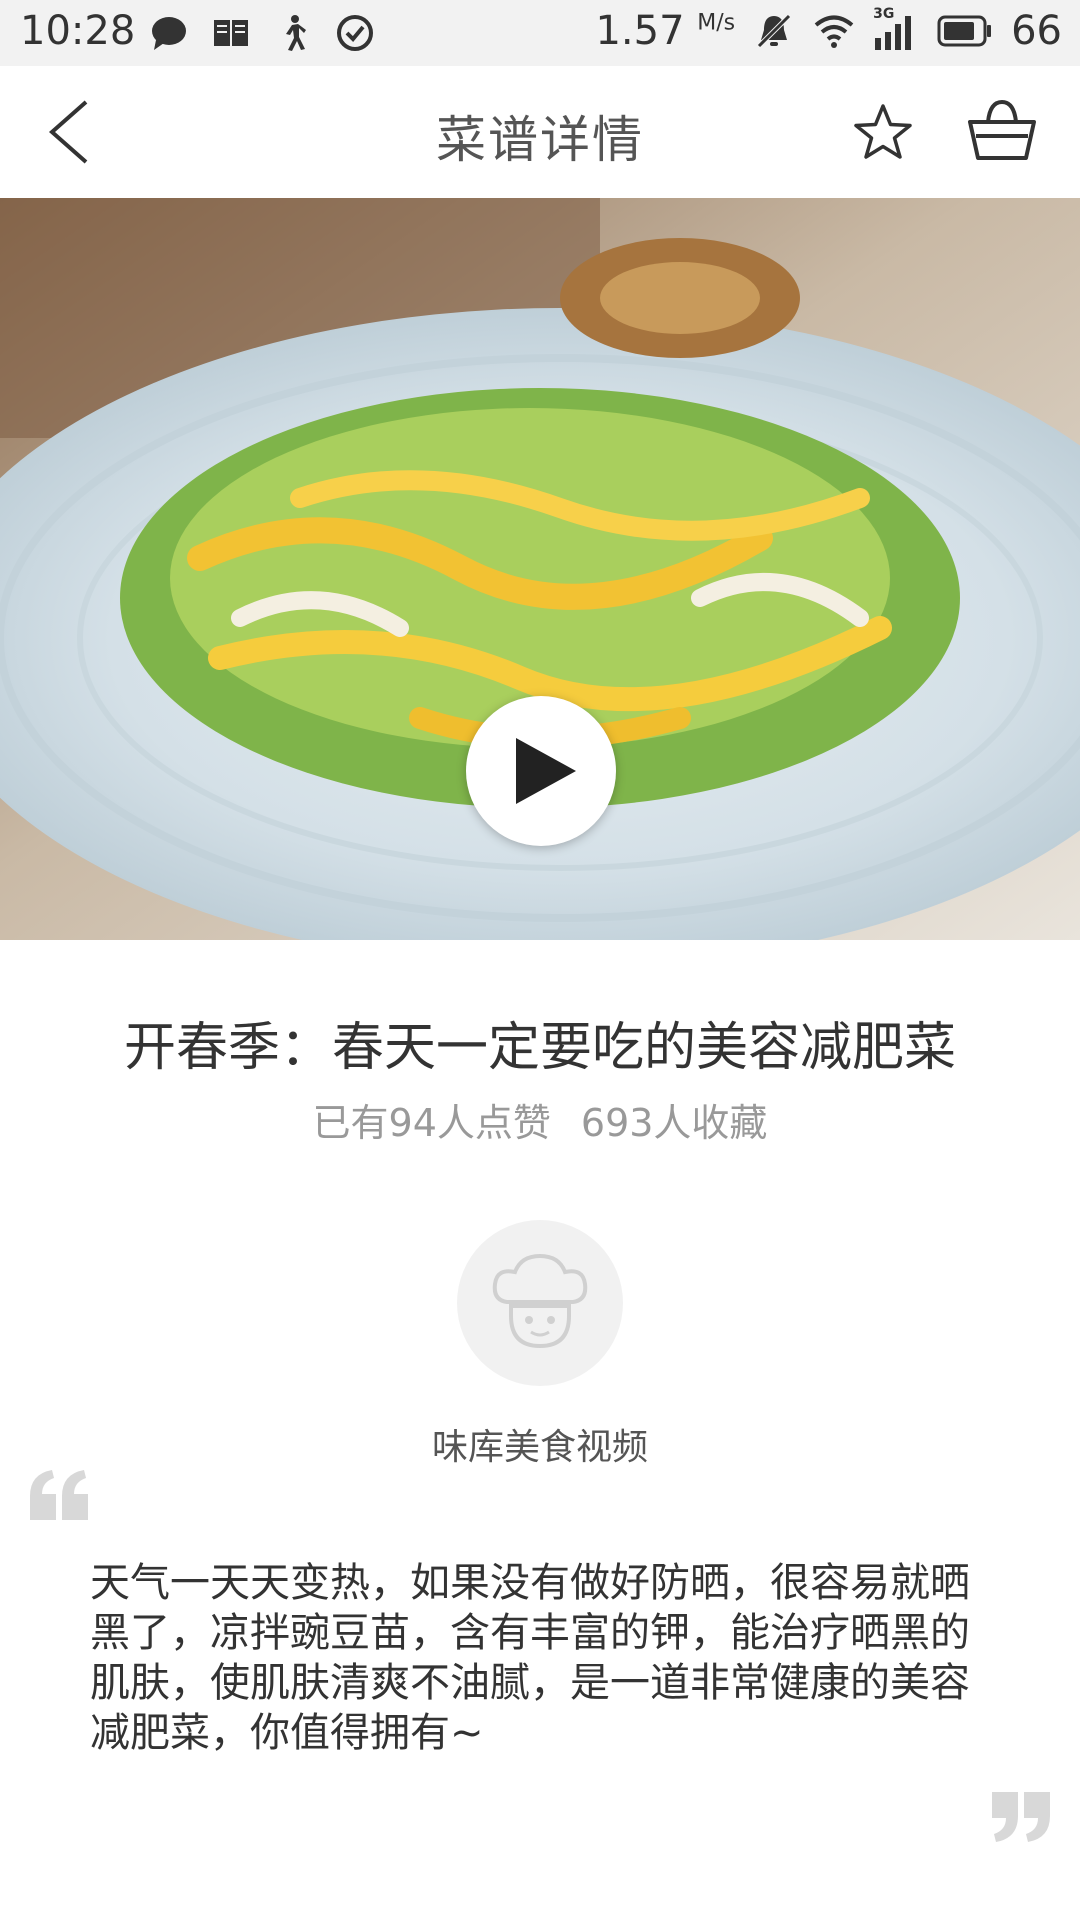  I want to click on signal-icon, so click(893, 33).